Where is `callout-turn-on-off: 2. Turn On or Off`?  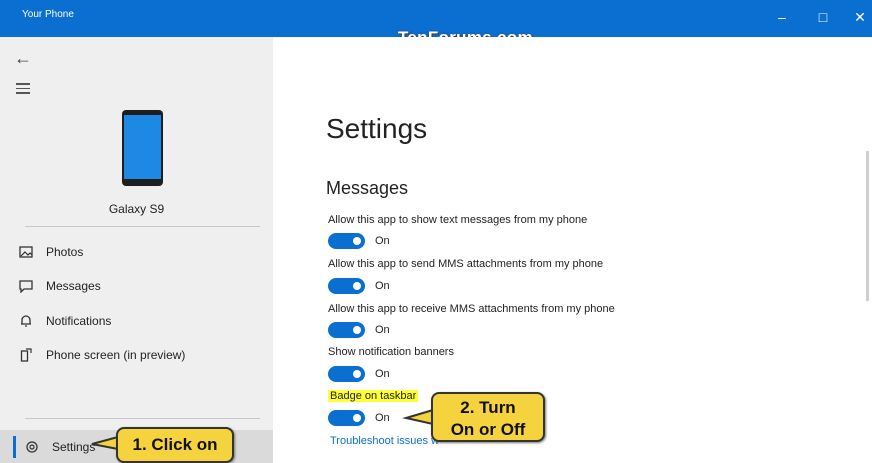 callout-turn-on-off: 2. Turn On or Off is located at coordinates (488, 417).